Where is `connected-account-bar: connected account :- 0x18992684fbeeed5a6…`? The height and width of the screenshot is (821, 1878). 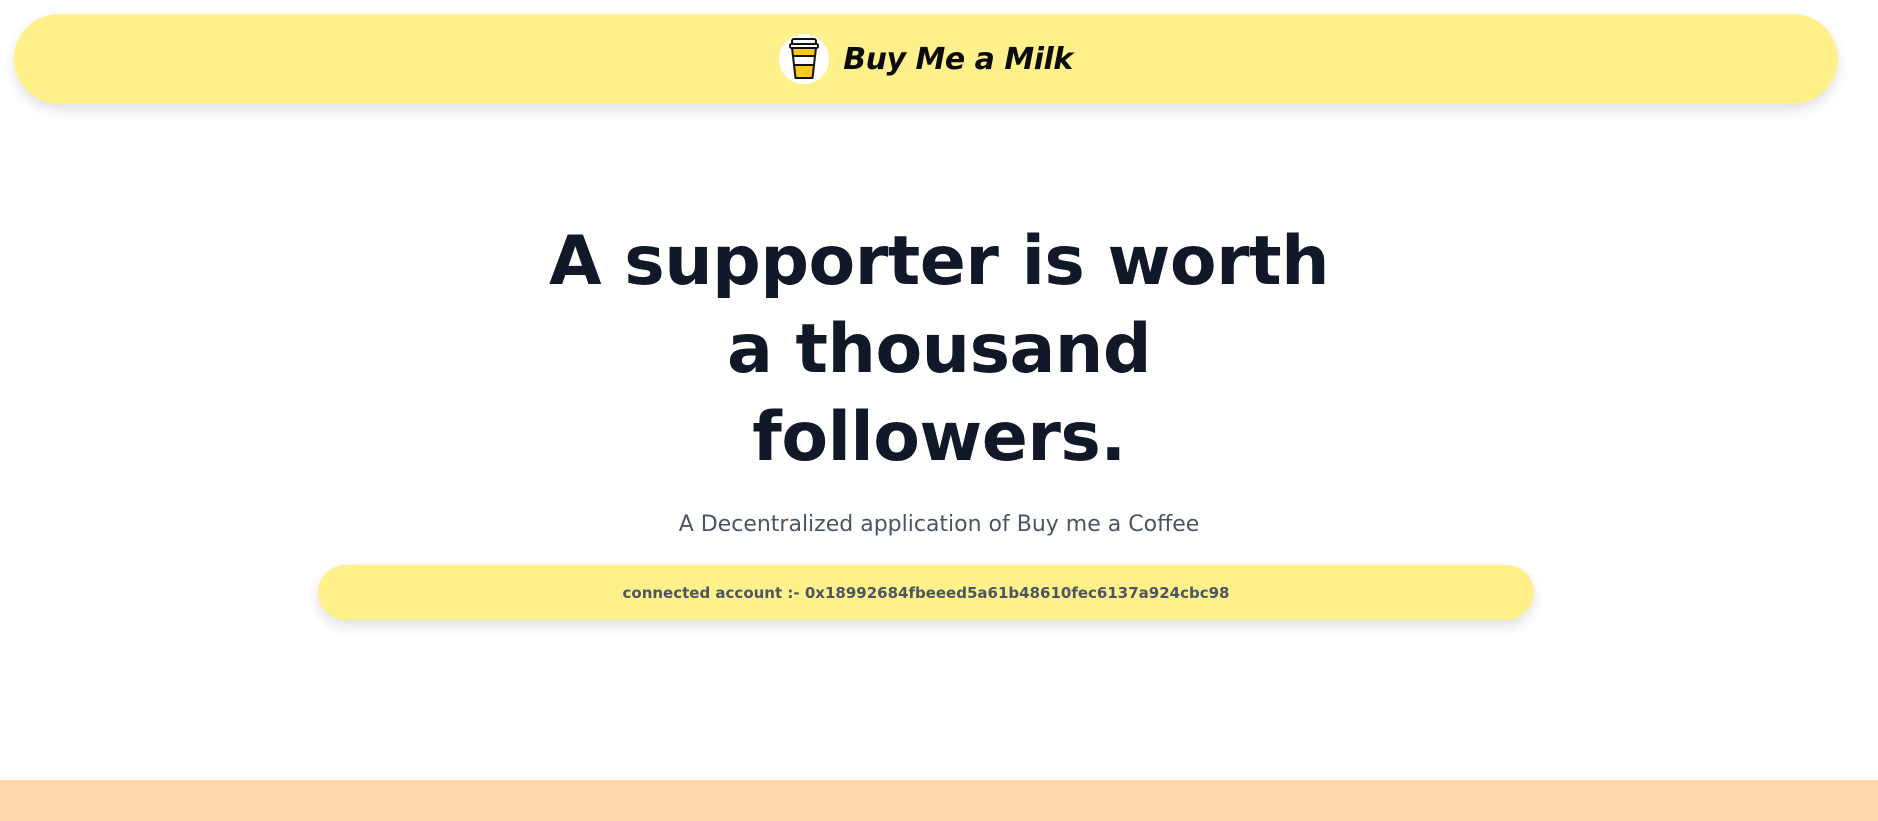
connected-account-bar: connected account :- 0x18992684fbeeed5a6… is located at coordinates (926, 592).